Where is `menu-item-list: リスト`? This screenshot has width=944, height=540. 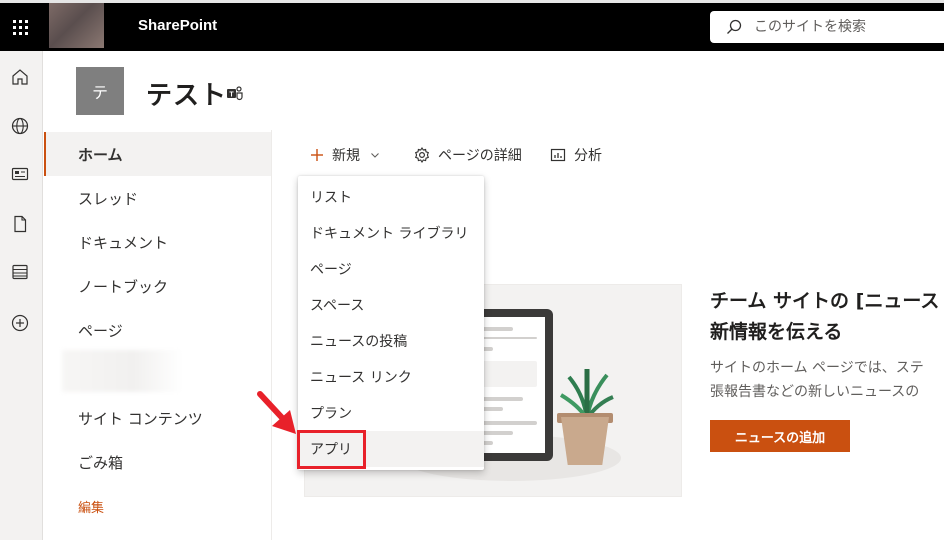
menu-item-list: リスト is located at coordinates (391, 197).